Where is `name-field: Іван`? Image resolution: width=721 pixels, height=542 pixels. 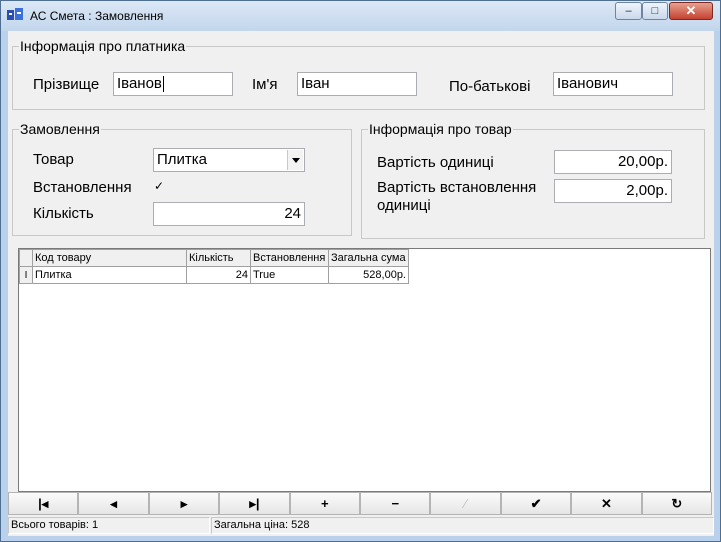 name-field: Іван is located at coordinates (357, 84).